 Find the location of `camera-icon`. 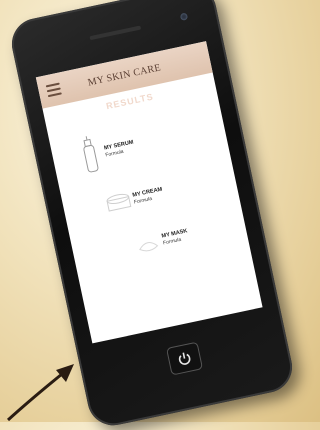

camera-icon is located at coordinates (184, 16).